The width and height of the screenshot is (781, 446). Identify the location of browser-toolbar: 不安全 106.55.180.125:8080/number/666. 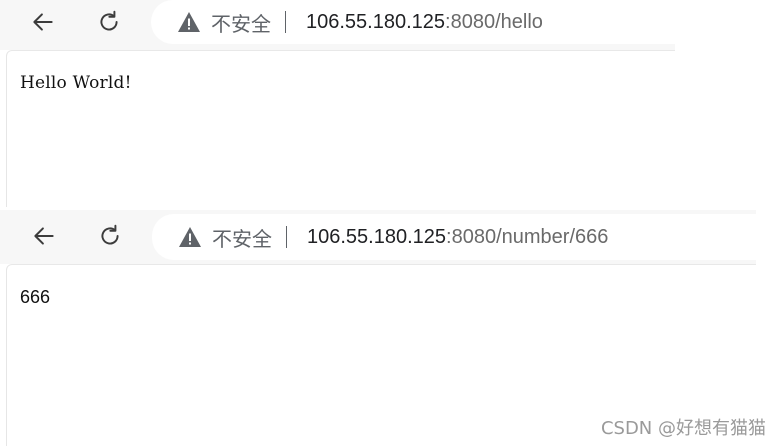
(378, 237).